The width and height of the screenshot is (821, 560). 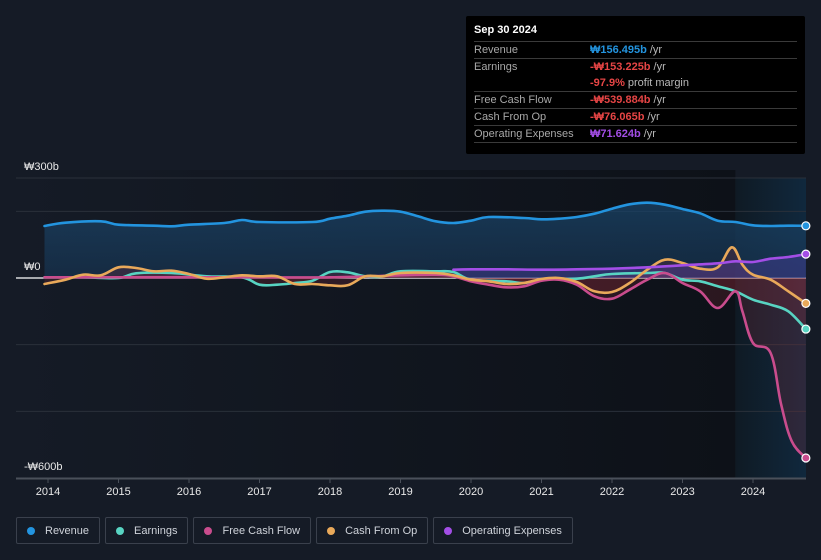 What do you see at coordinates (496, 67) in the screenshot?
I see `tooltip-row-label: Earnings` at bounding box center [496, 67].